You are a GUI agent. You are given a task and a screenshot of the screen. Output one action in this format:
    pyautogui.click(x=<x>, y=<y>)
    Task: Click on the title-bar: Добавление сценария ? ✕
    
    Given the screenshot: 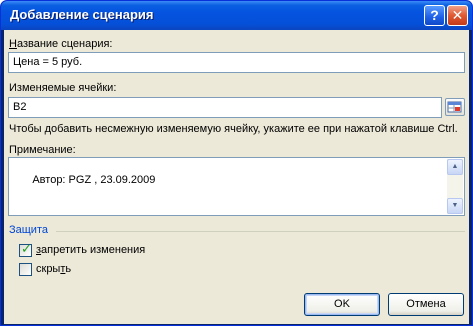 What is the action you would take?
    pyautogui.click(x=236, y=15)
    